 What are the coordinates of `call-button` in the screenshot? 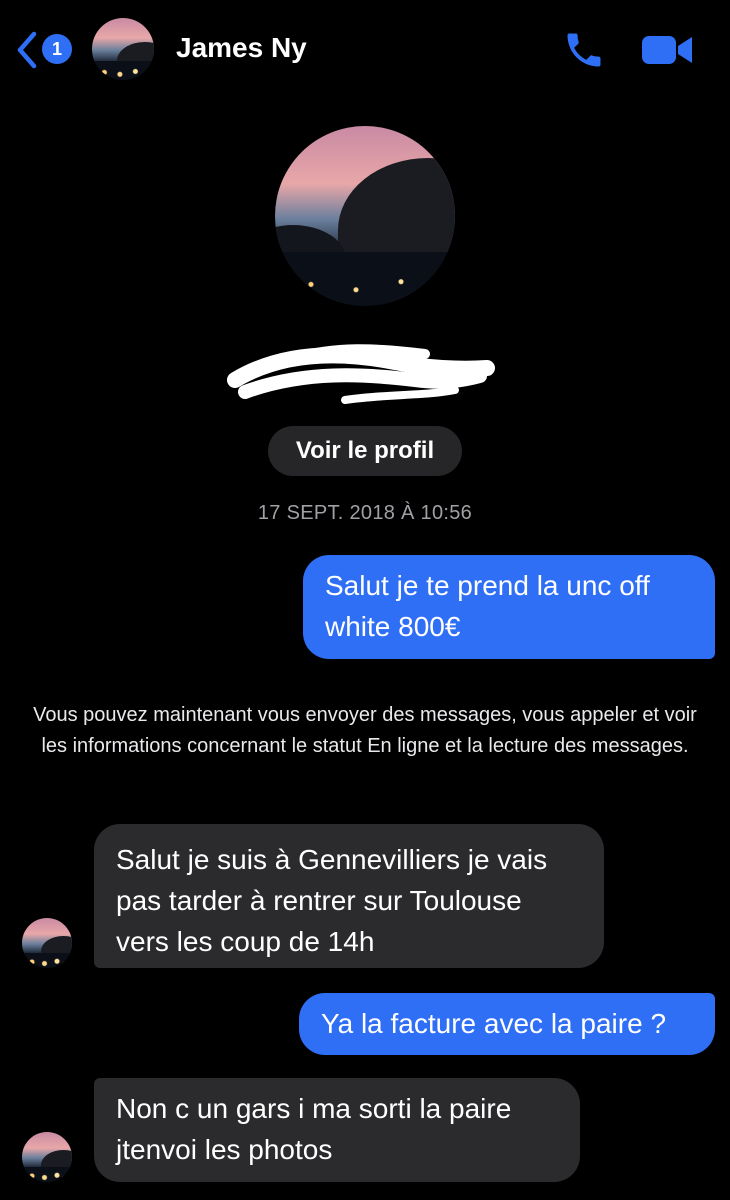 It's located at (584, 50).